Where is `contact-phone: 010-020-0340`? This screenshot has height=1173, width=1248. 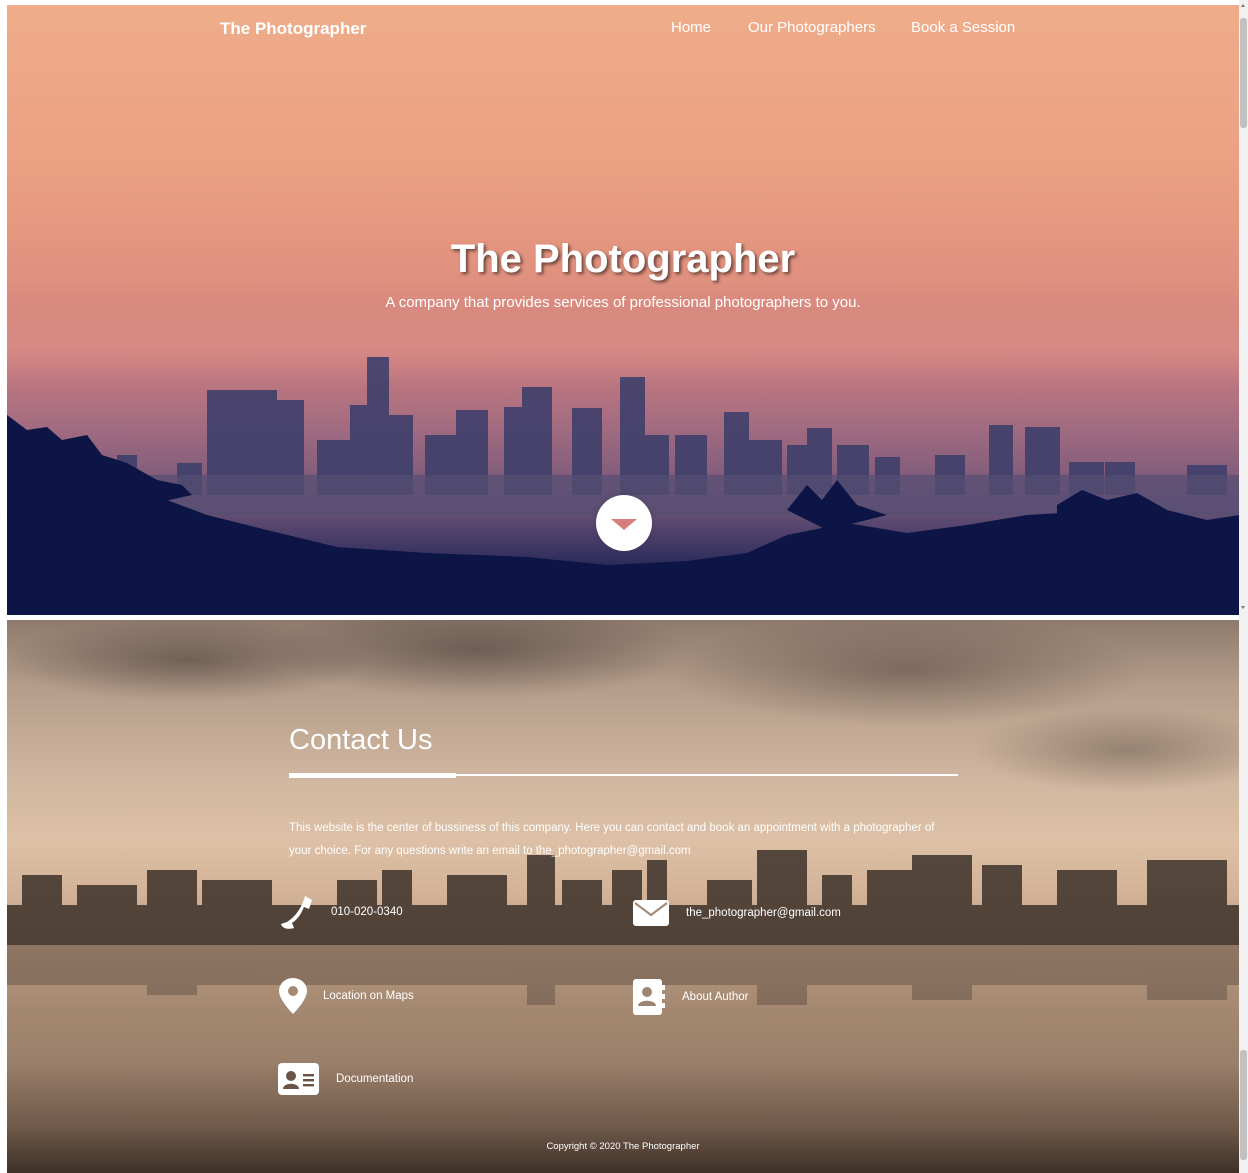
contact-phone: 010-020-0340 is located at coordinates (341, 912).